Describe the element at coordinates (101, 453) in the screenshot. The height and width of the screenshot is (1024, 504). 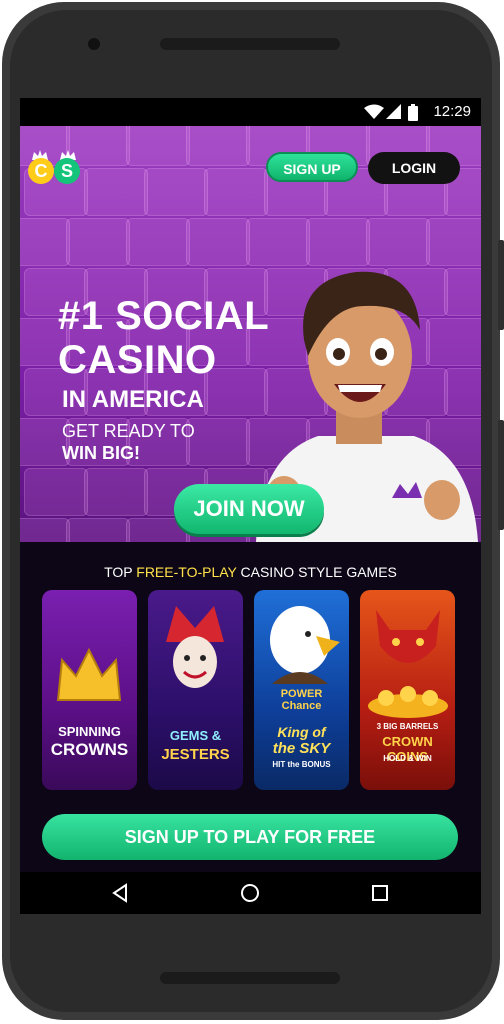
I see `tagline-line-2: WIN BIG!` at that location.